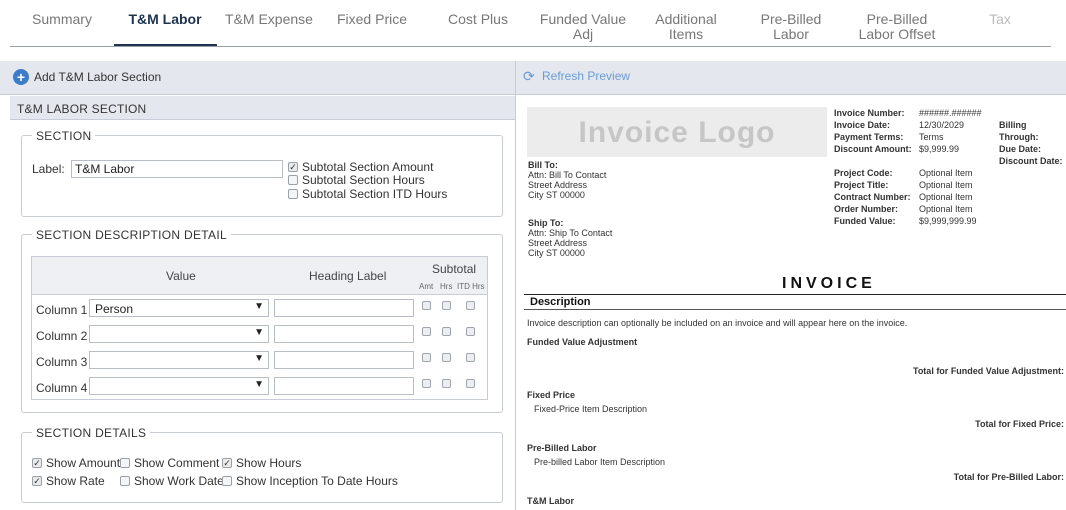 The width and height of the screenshot is (1066, 510). I want to click on column-2-amt-checkbox, so click(426, 331).